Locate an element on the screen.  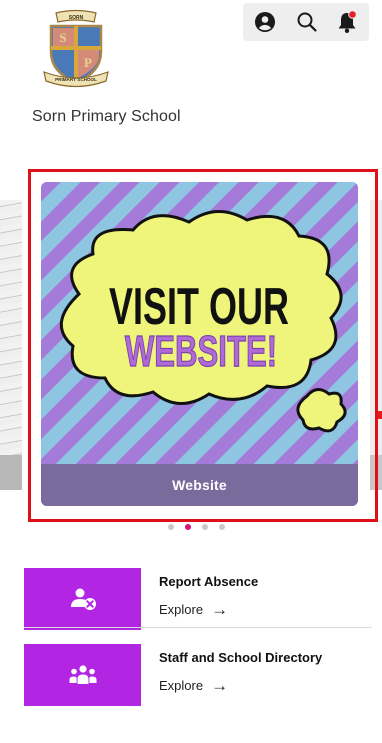
website-exclaim-text: WEBSITE! is located at coordinates (201, 352).